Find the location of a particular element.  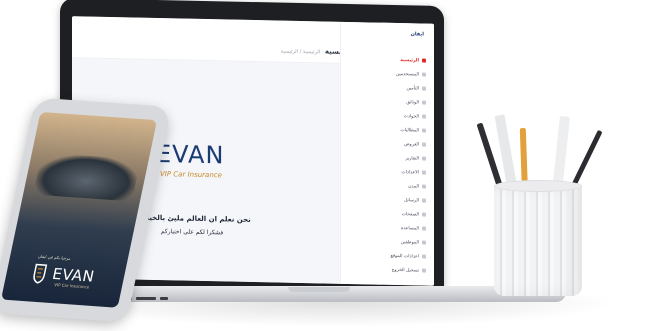

sidebar-item-label: المستخدمين is located at coordinates (407, 74).